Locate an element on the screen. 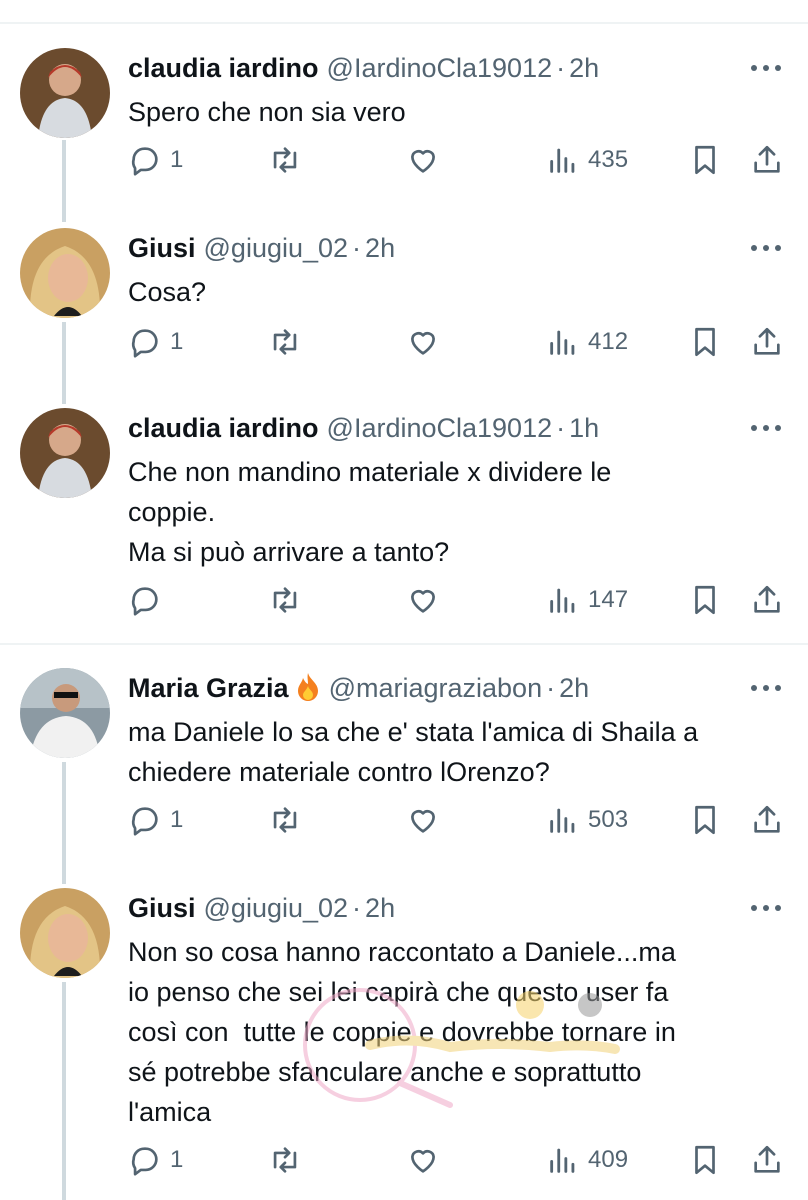 The width and height of the screenshot is (808, 1200). tweet-header: claudia iardino @IardinoCla19012 · 2h is located at coordinates (363, 68).